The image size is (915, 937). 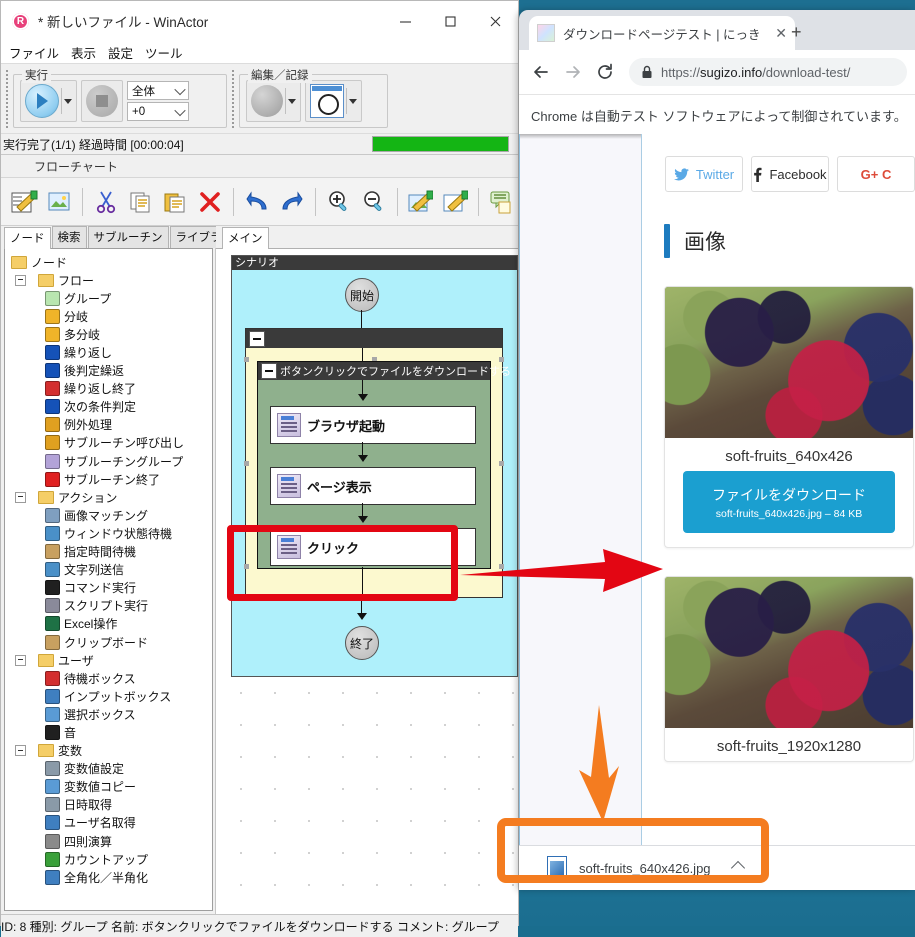 I want to click on tree-node-item: 分岐, so click(x=110, y=316).